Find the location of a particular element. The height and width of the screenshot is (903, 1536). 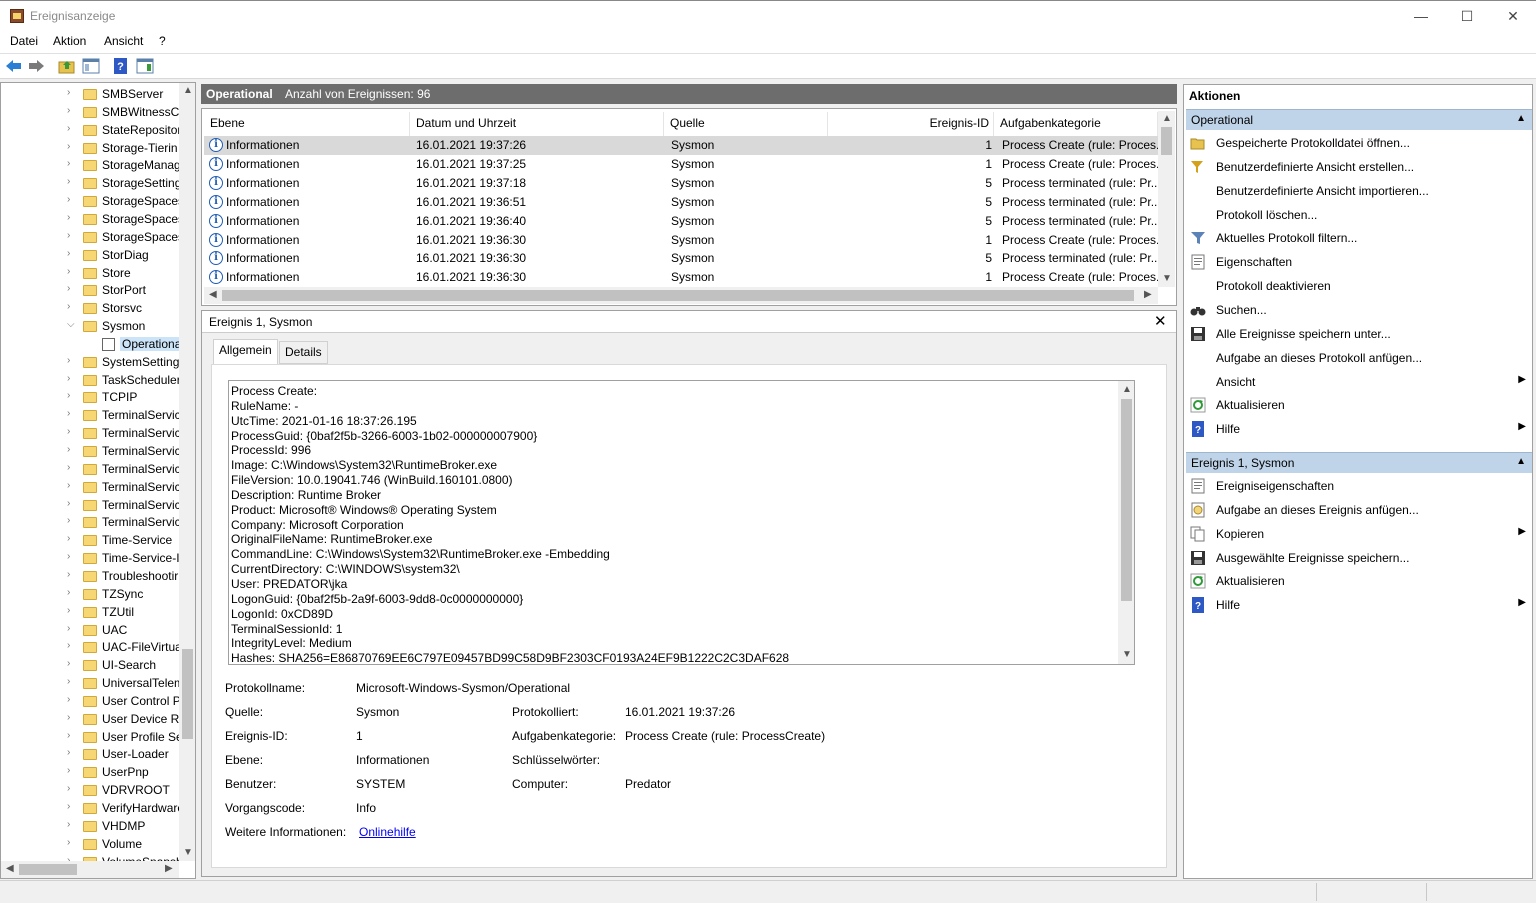

column-header-level: Ebene is located at coordinates (307, 124).